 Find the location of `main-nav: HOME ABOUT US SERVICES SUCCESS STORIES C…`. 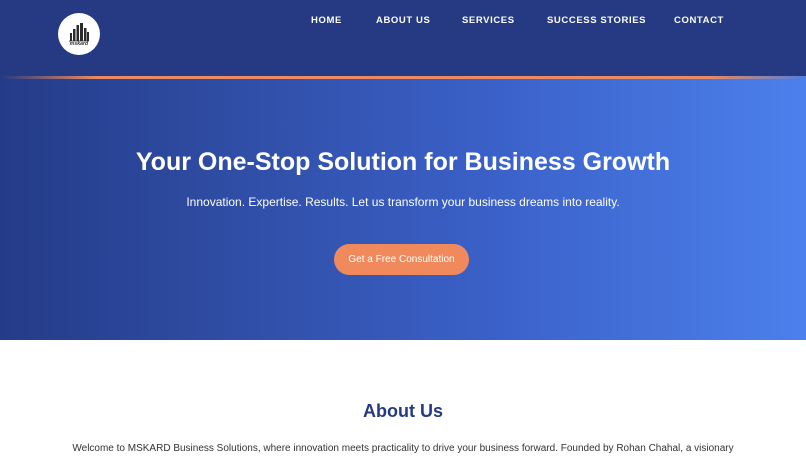

main-nav: HOME ABOUT US SERVICES SUCCESS STORIES C… is located at coordinates (403, 21).